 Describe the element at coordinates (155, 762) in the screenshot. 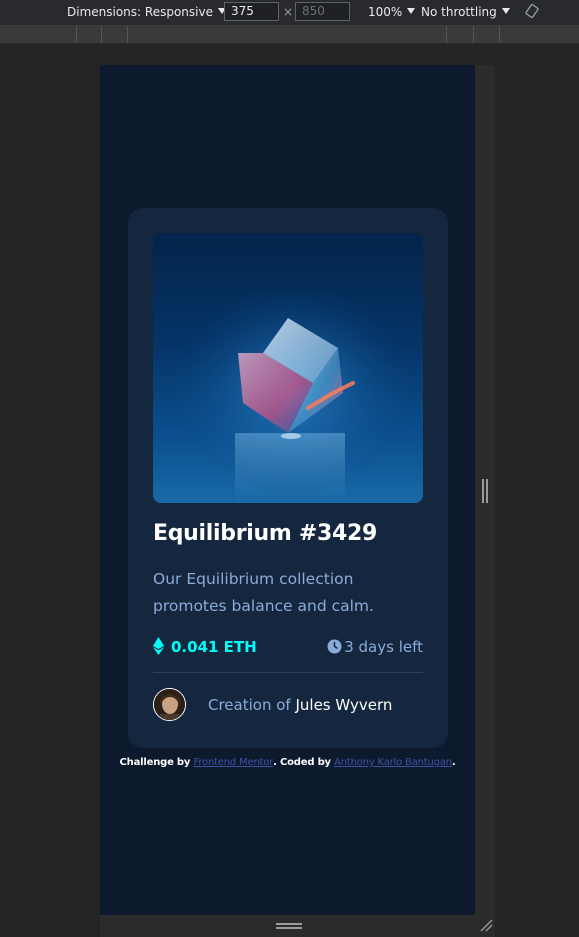

I see `attribution-prefix: Challenge by` at that location.